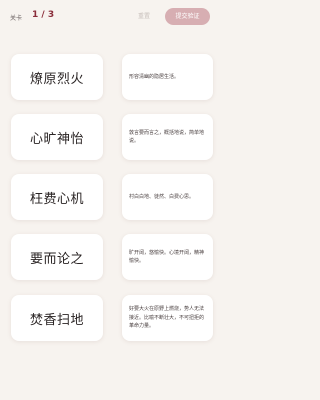  Describe the element at coordinates (57, 318) in the screenshot. I see `term-card: 焚香扫地` at that location.